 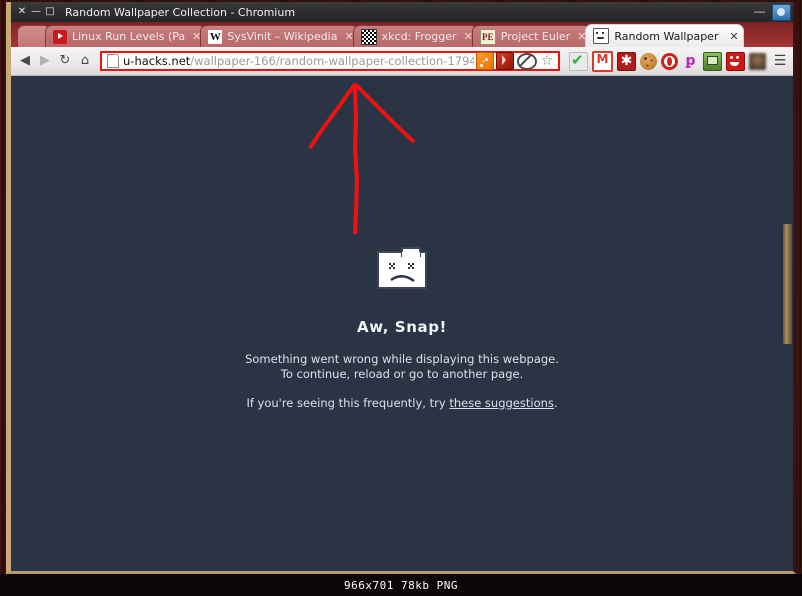 What do you see at coordinates (505, 61) in the screenshot?
I see `flash-block-icon` at bounding box center [505, 61].